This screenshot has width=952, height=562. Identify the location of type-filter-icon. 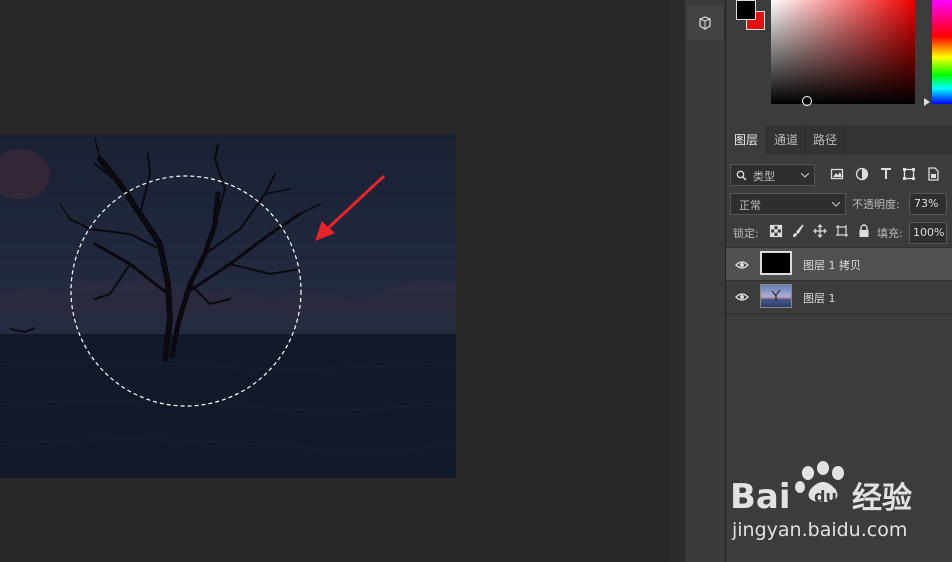
(886, 174).